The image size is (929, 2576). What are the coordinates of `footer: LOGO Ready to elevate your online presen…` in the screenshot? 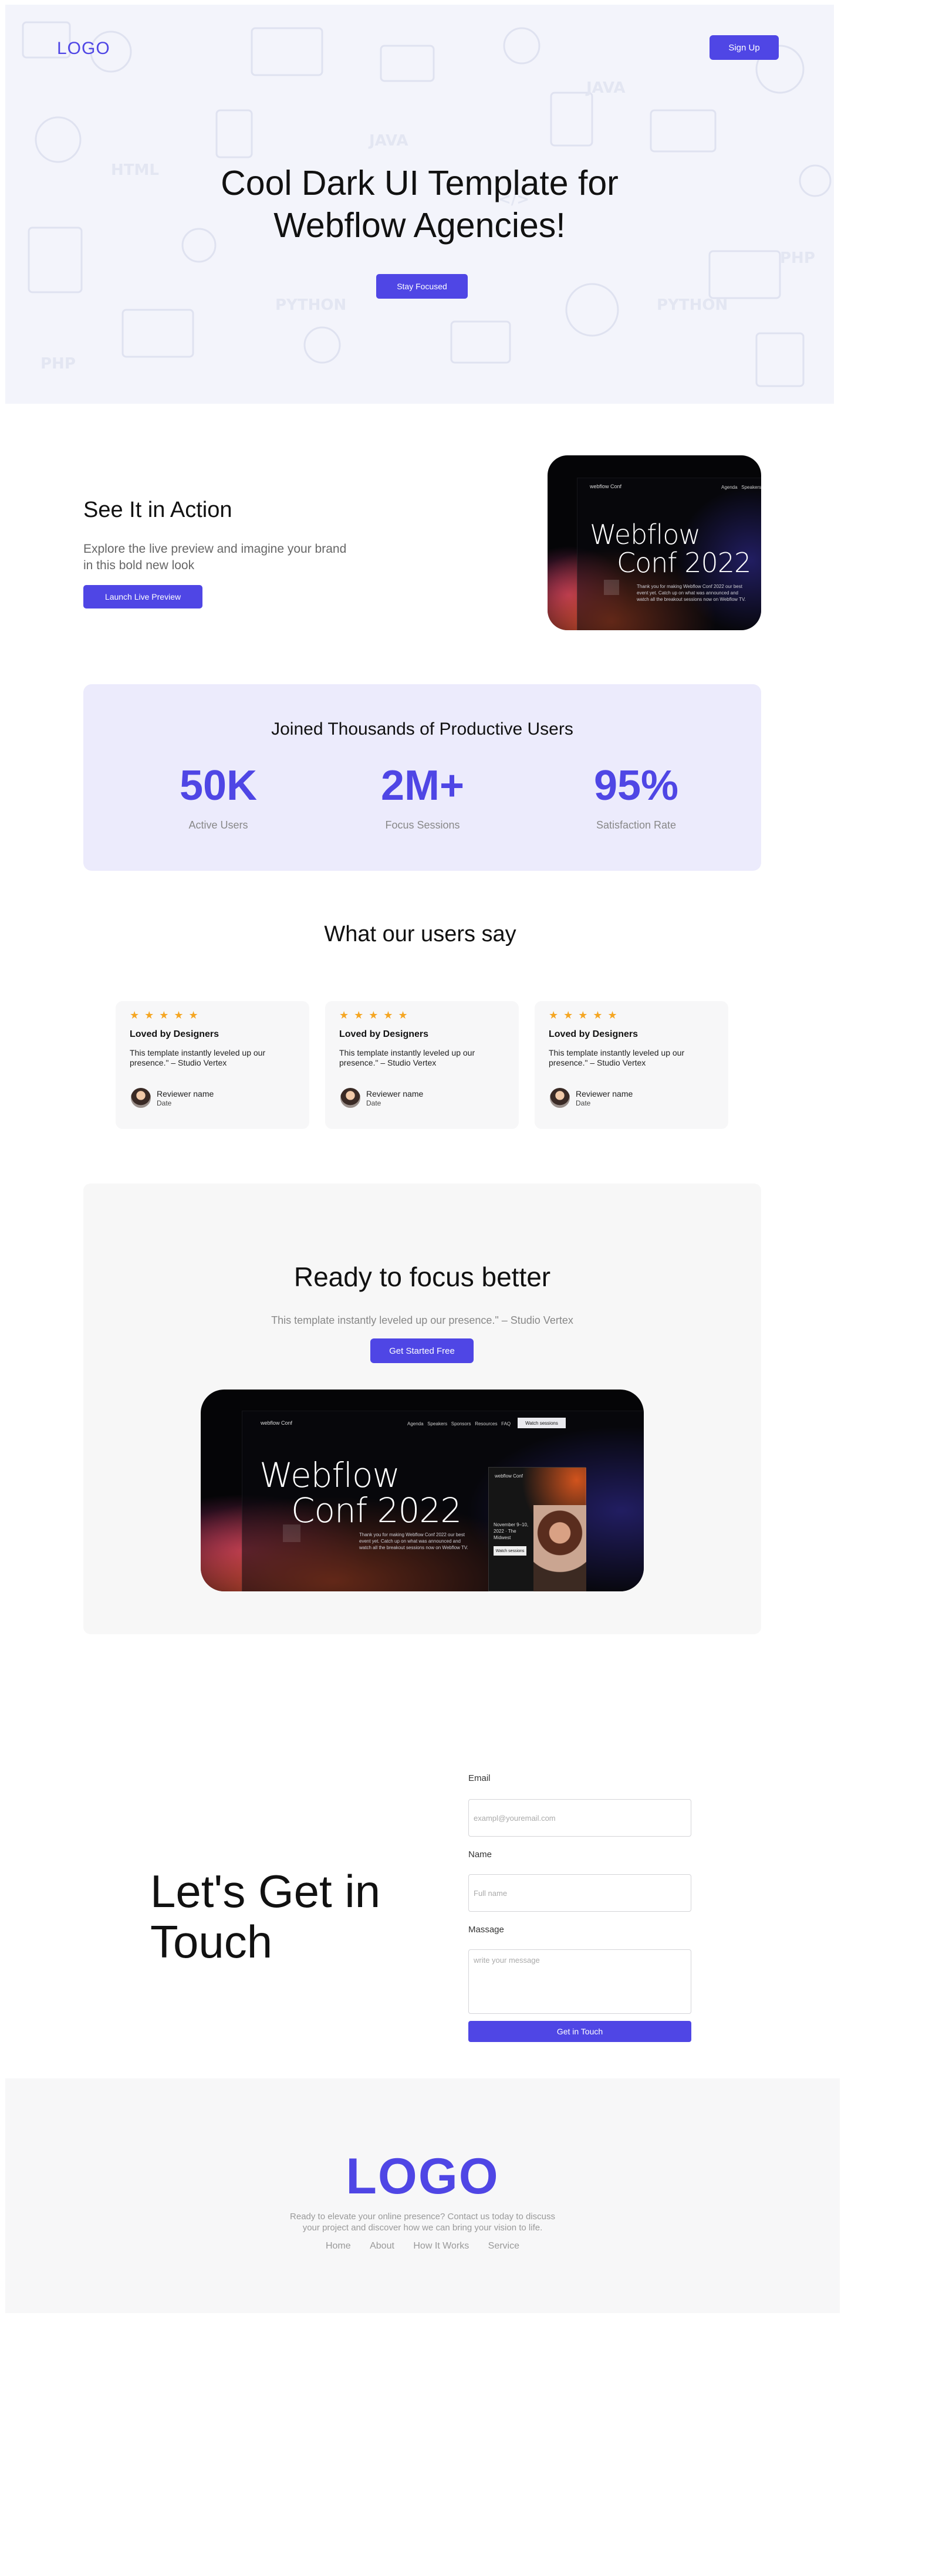 It's located at (422, 2195).